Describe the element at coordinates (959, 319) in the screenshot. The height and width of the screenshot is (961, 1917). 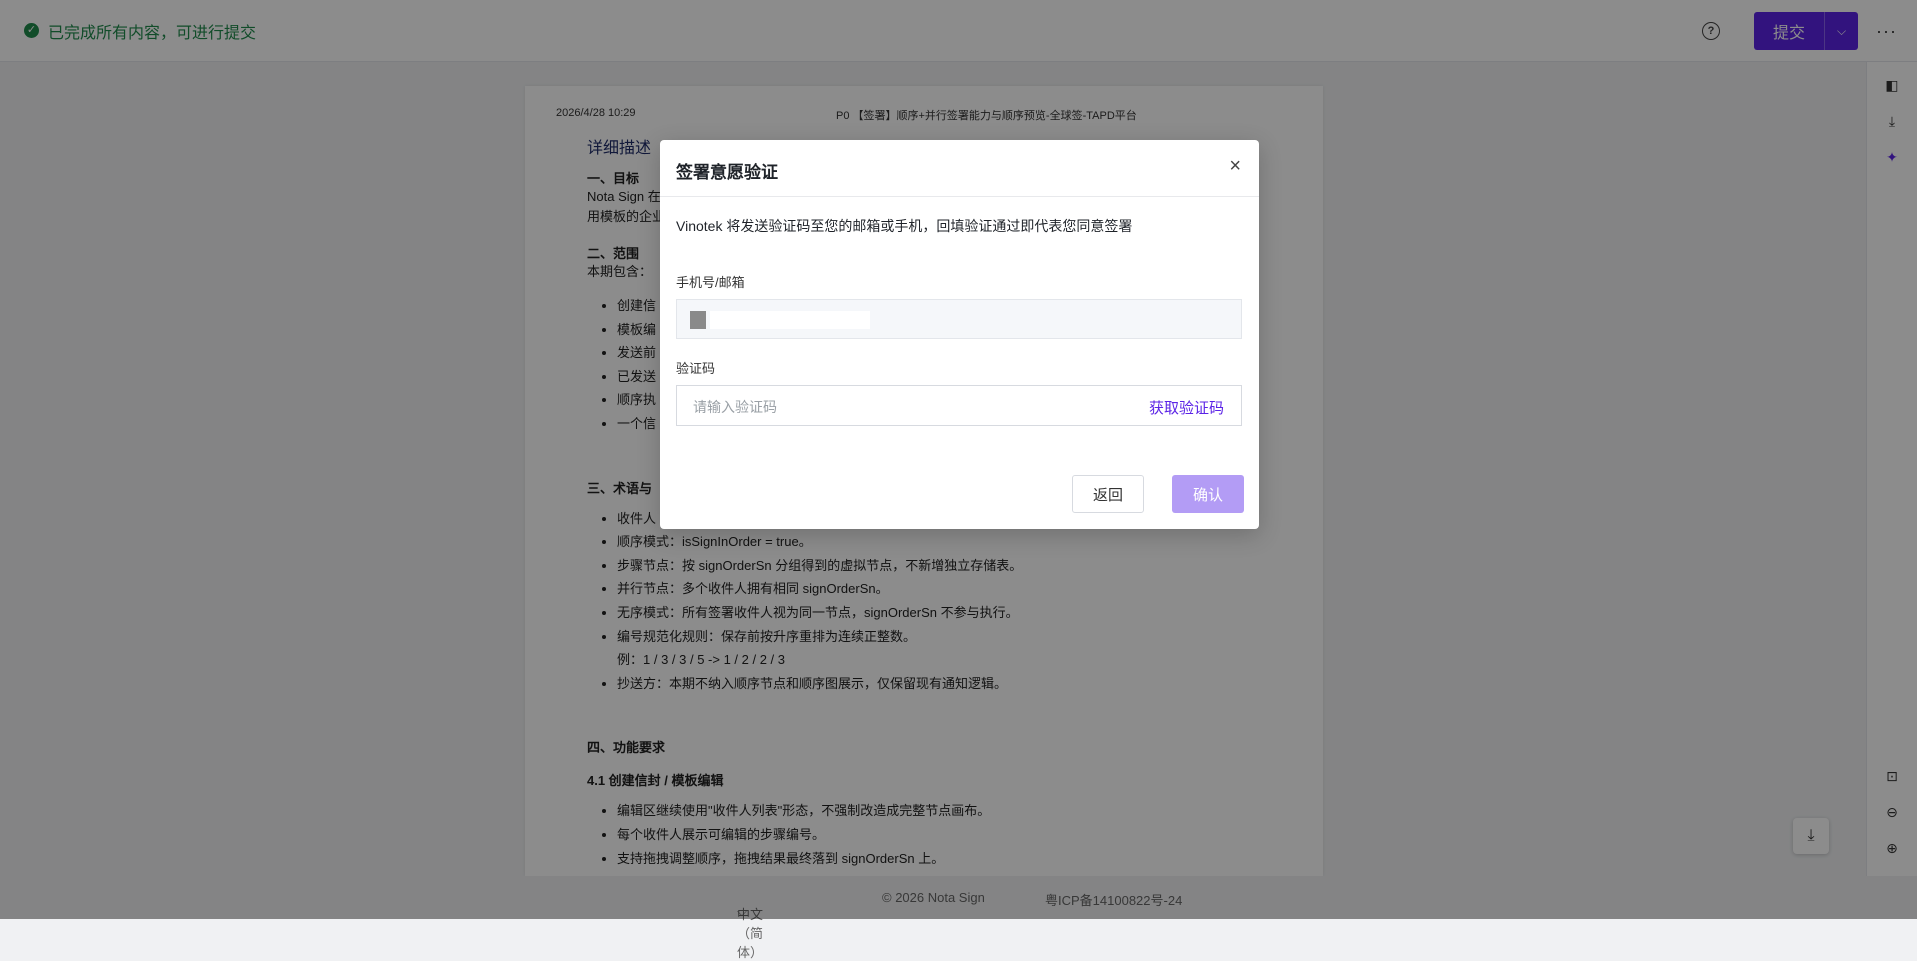
I see `phone-email-field` at that location.